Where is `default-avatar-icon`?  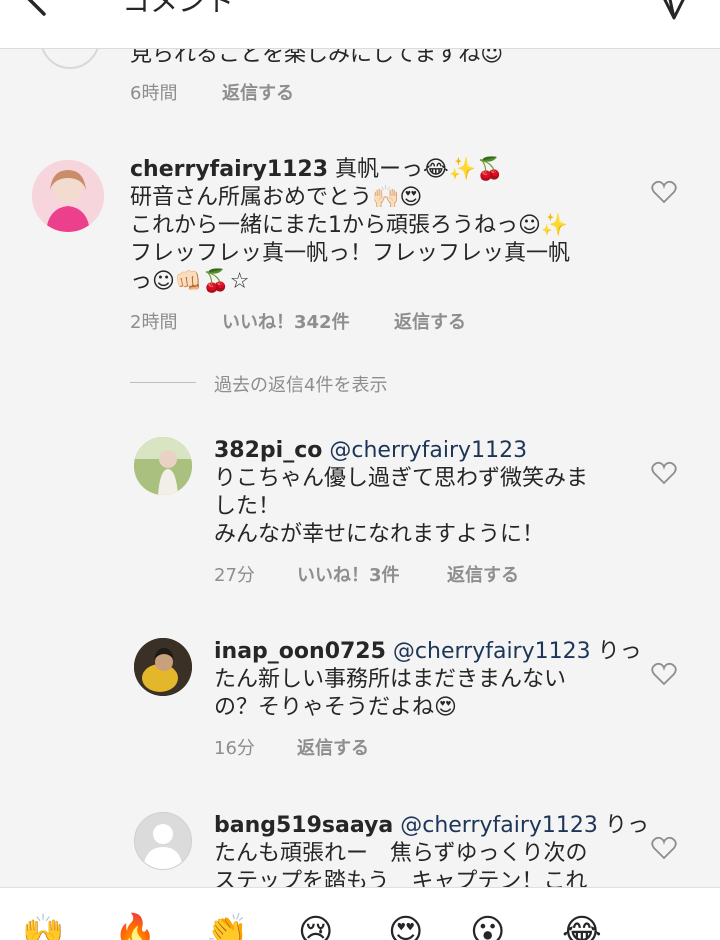
default-avatar-icon is located at coordinates (163, 841).